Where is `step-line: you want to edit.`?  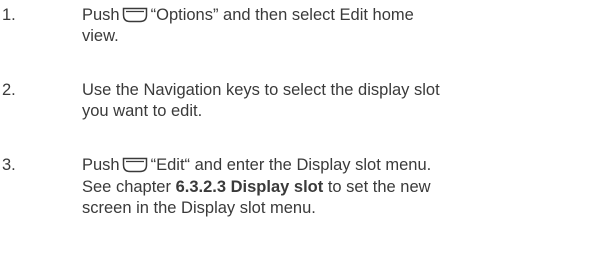 step-line: you want to edit. is located at coordinates (142, 111).